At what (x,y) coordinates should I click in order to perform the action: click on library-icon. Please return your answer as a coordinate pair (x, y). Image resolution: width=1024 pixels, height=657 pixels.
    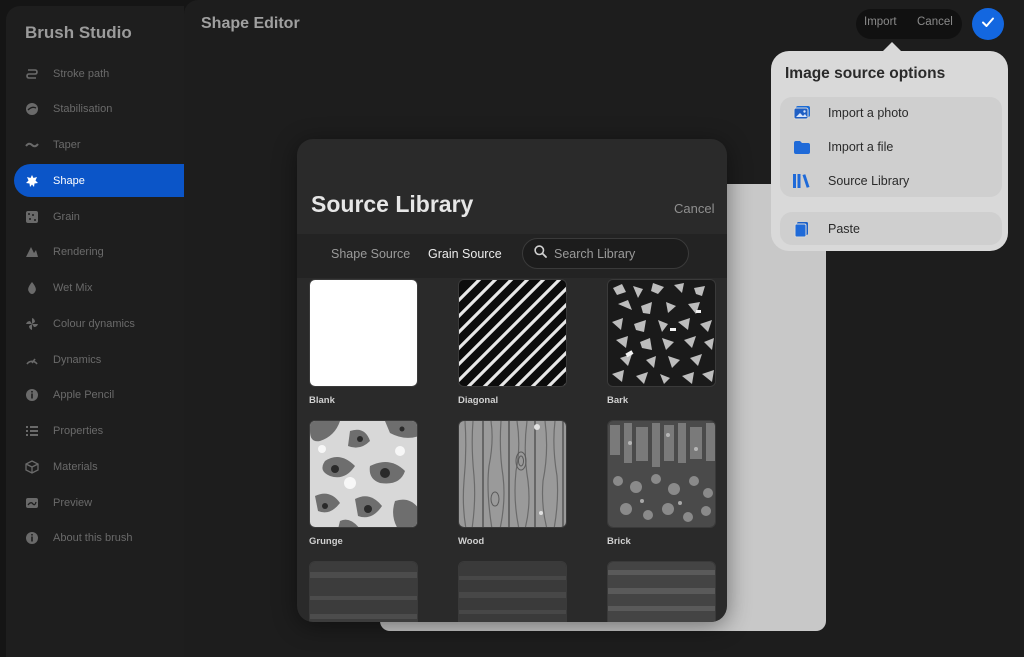
    Looking at the image, I should click on (802, 181).